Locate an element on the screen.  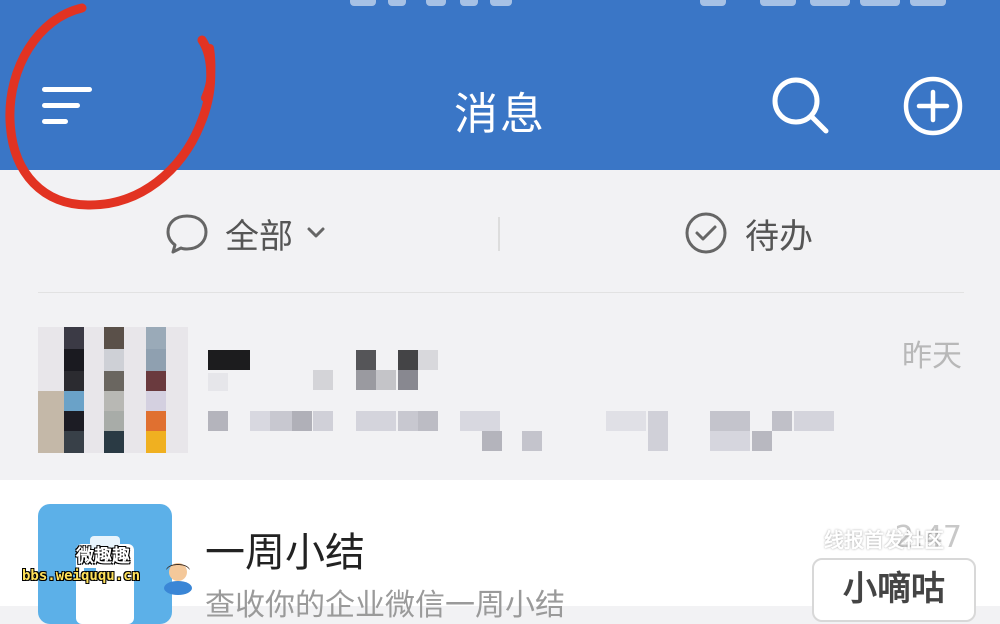
redacted-avatar is located at coordinates (113, 390).